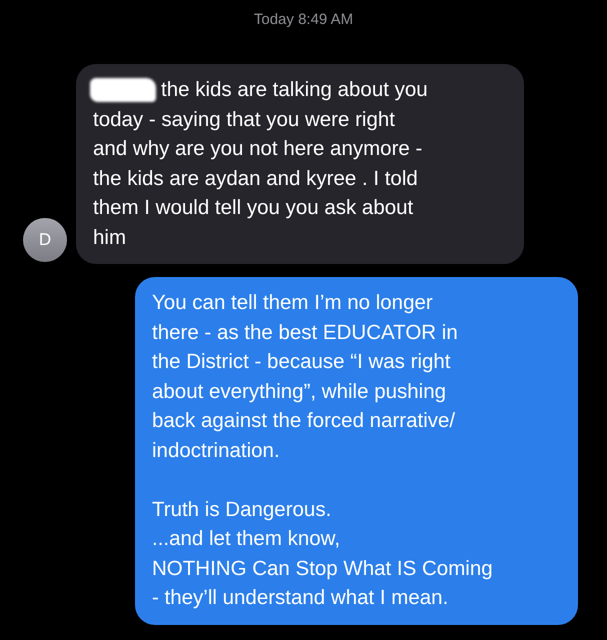  I want to click on message-text: the kids are talking about you today - saying that you were right and why are you not here anymore - the kids are aydan and kyree . I told them I would tell you you ask about him, so click(261, 163).